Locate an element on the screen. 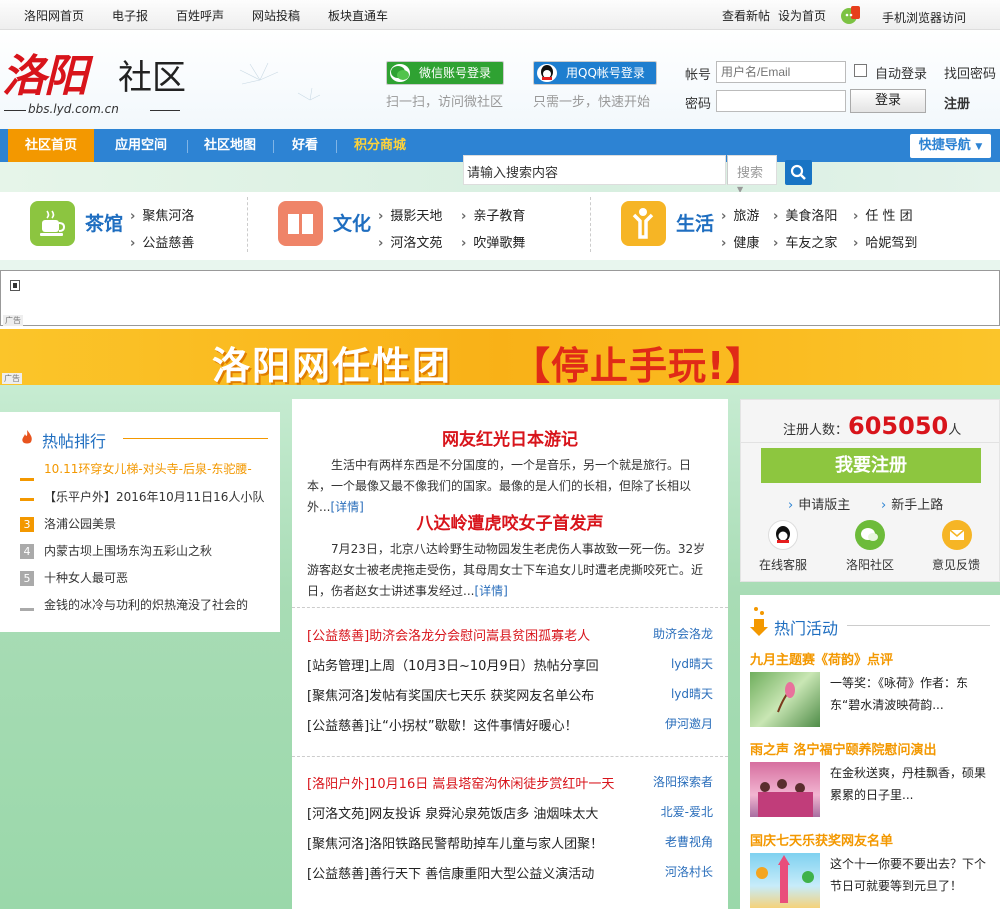  category-link: 聚焦河洛 is located at coordinates (162, 214).